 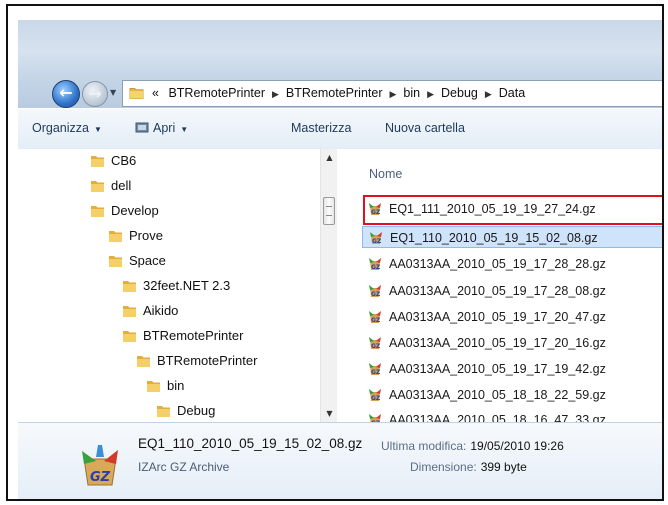 I want to click on file-name: AA0313AA_2010_05_18_18_22_59.gz, so click(x=497, y=395).